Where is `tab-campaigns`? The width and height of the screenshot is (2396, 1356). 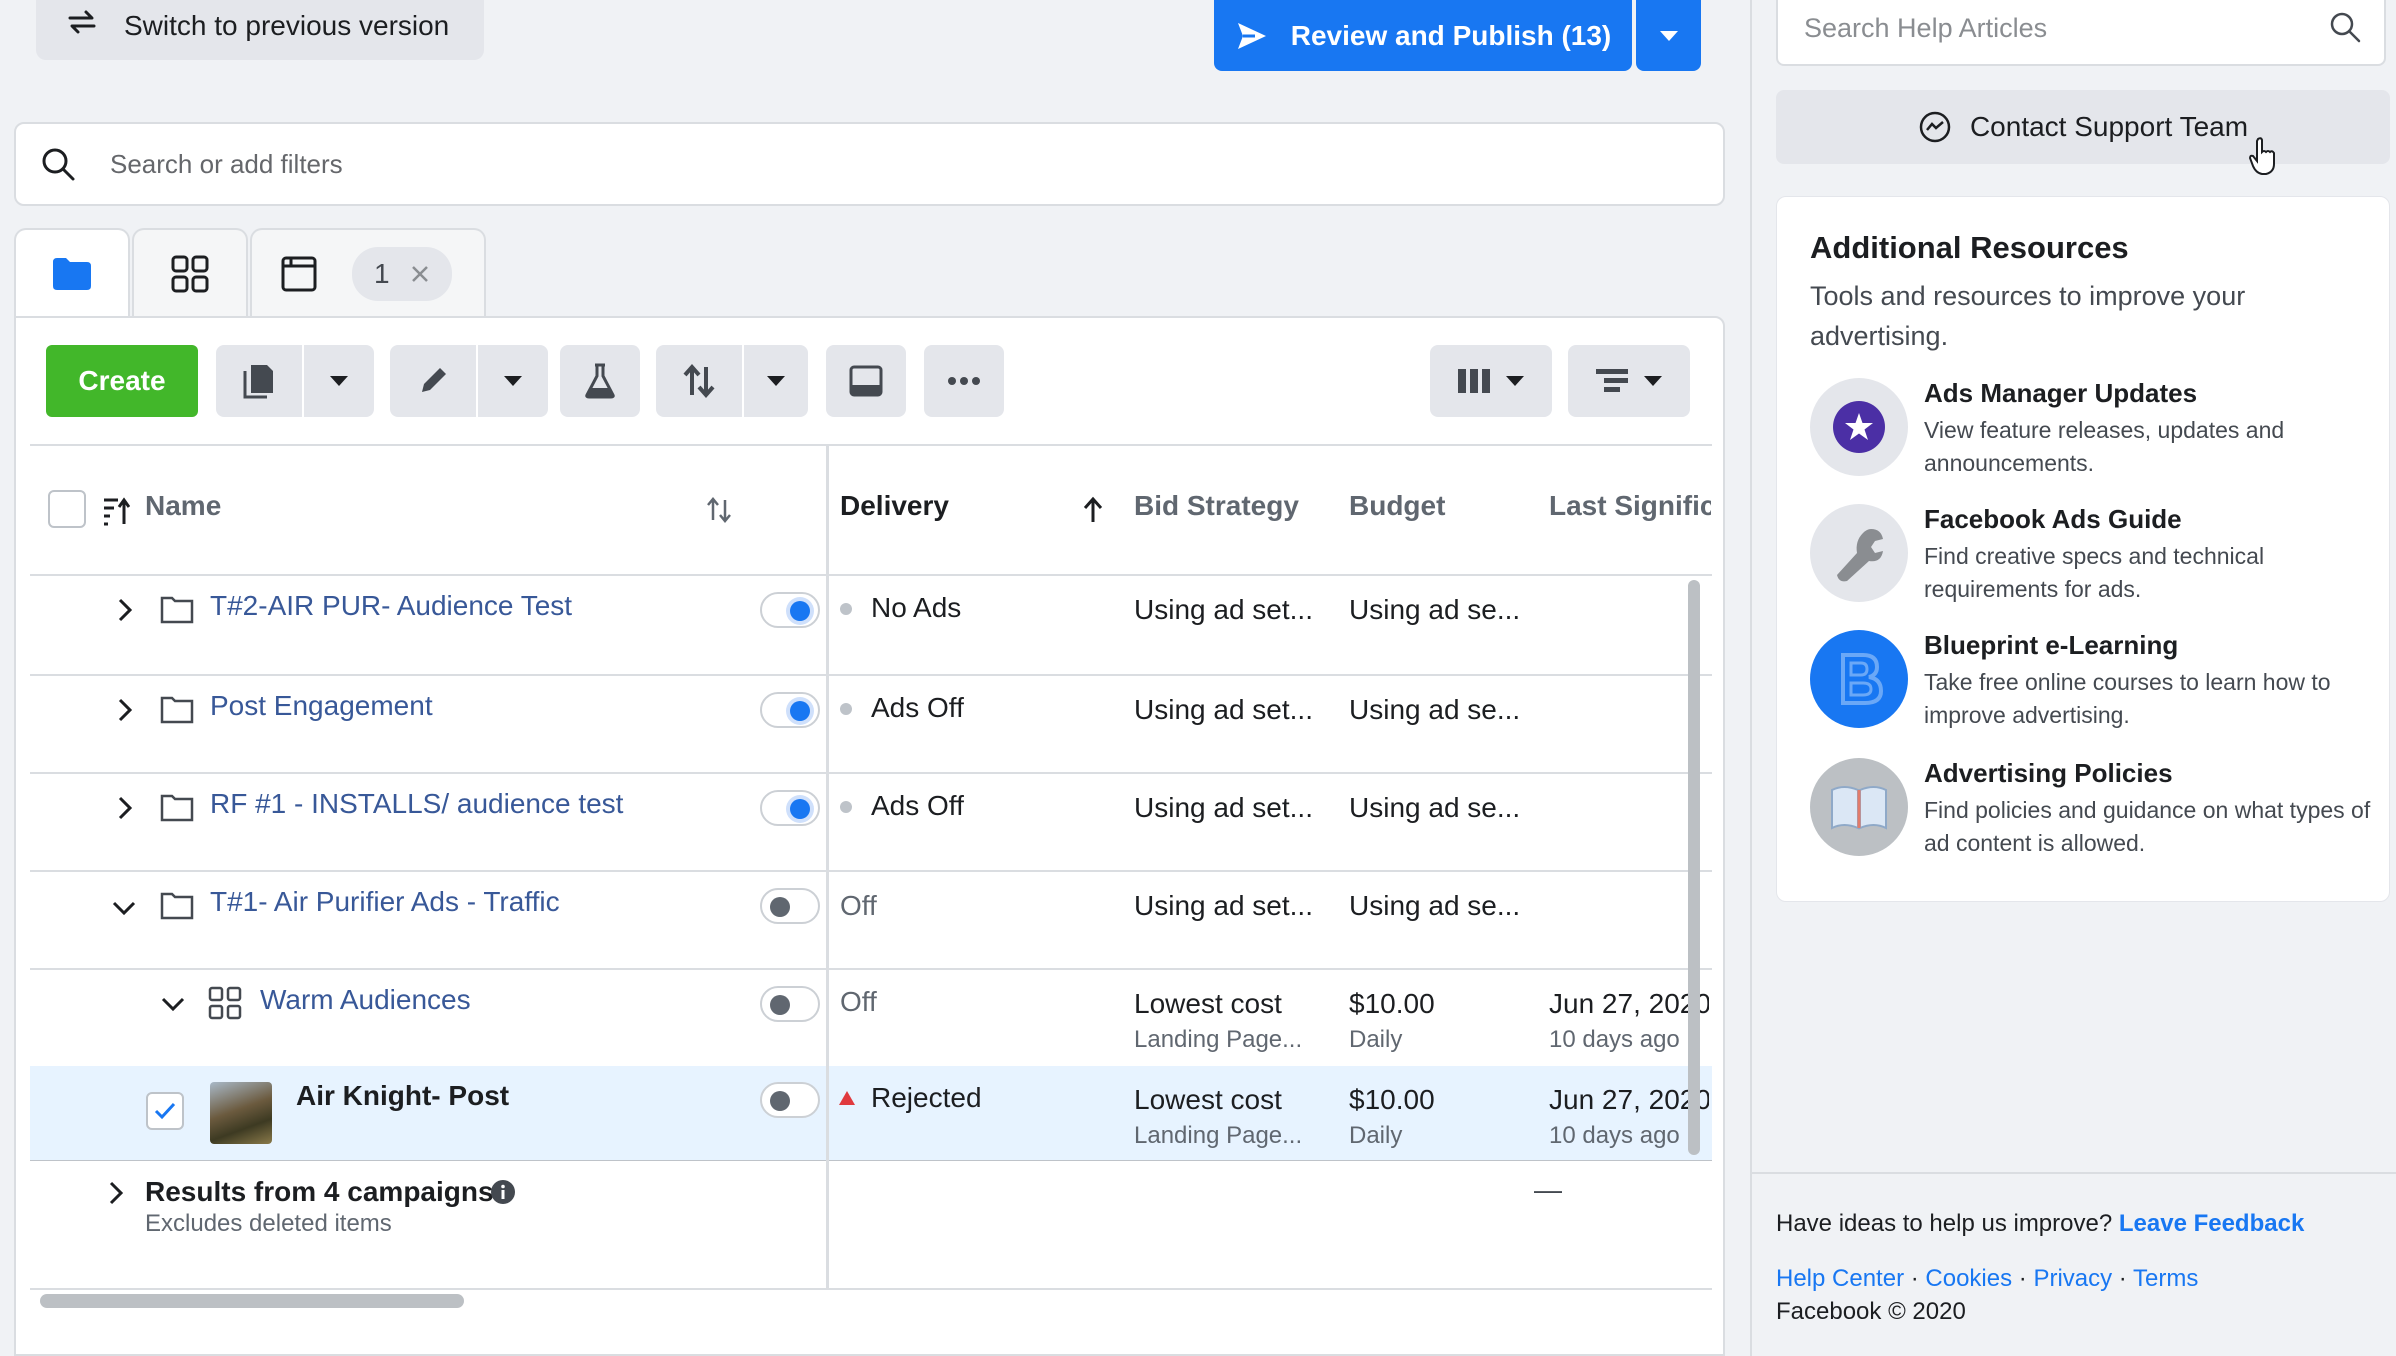
tab-campaigns is located at coordinates (72, 273).